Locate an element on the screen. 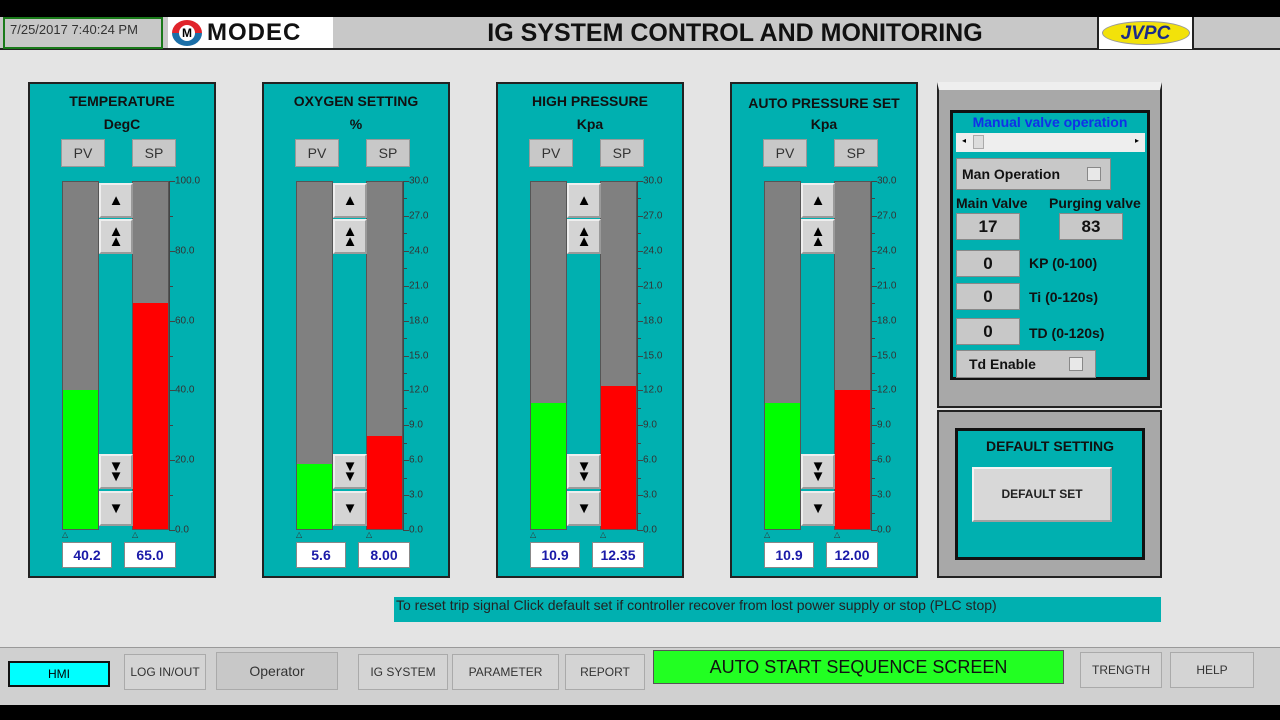 Image resolution: width=1280 pixels, height=720 pixels. gauge-unit: % is located at coordinates (356, 124).